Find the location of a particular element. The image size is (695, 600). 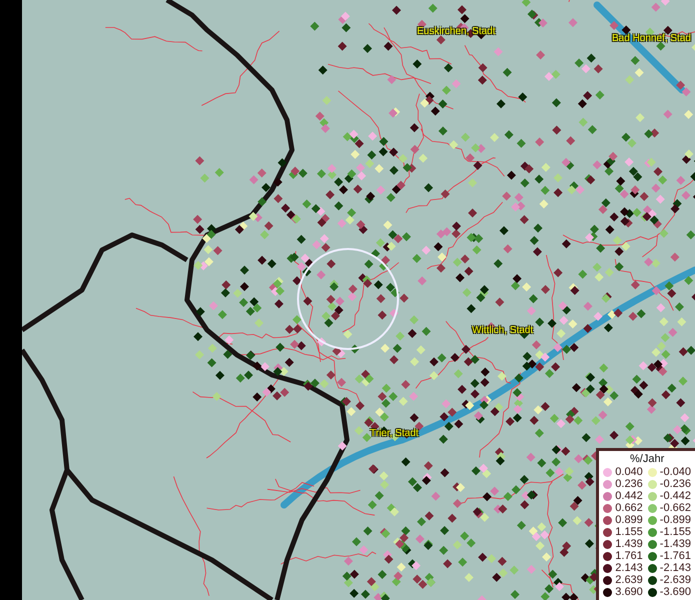

legend-label: 0.236 is located at coordinates (629, 484).